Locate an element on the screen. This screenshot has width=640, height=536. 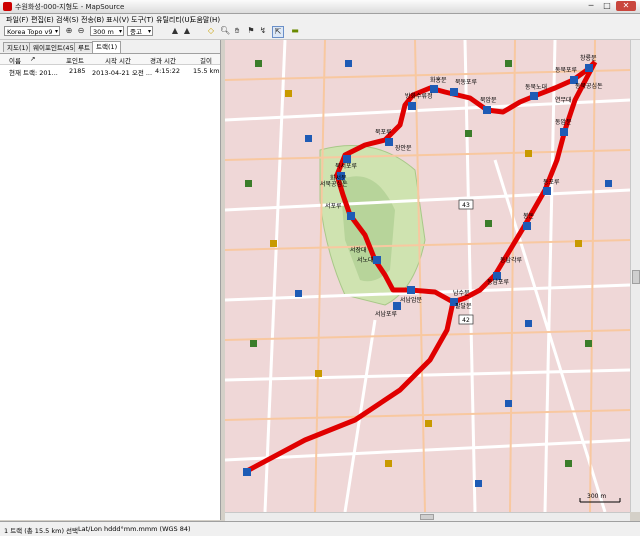
detail-select: 중고 ▾ is located at coordinates (140, 31).